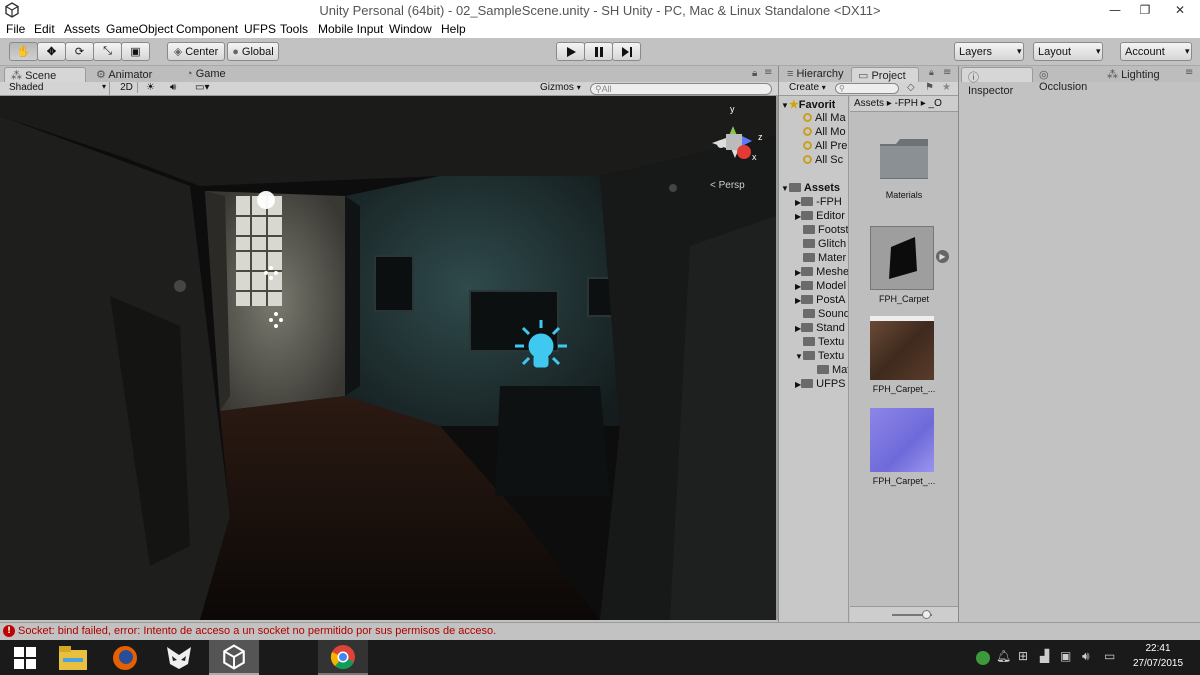  I want to click on start-button, so click(25, 657).